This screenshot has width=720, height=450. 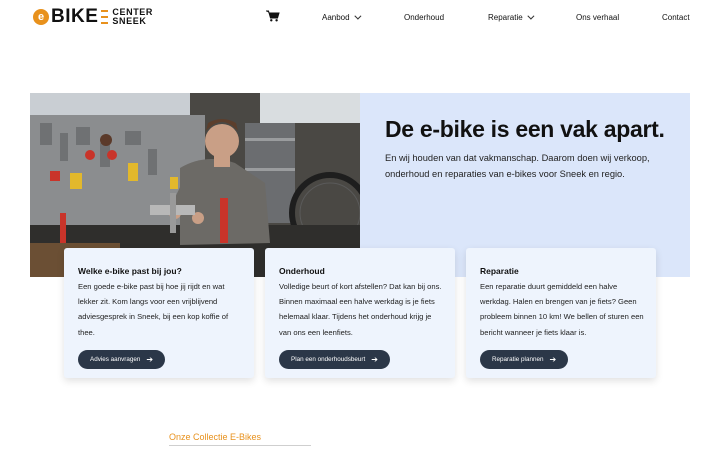 What do you see at coordinates (505, 17) in the screenshot?
I see `nav-reparatie-label: Reparatie` at bounding box center [505, 17].